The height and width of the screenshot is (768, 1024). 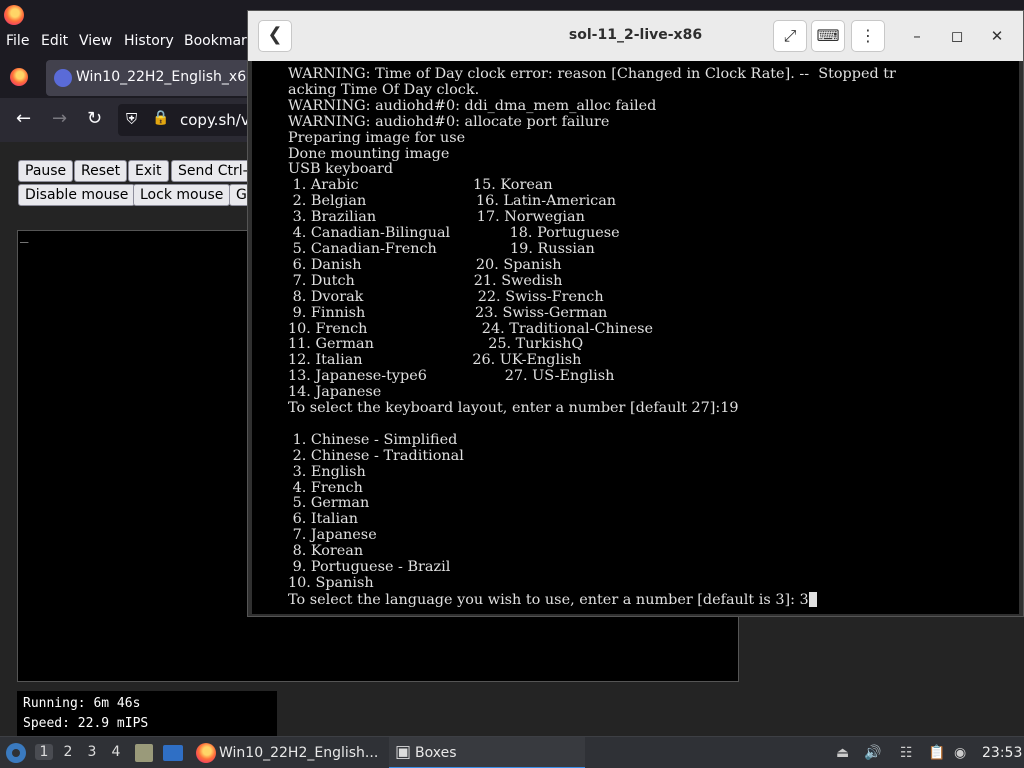 I want to click on fullscreen-icon: ⤢, so click(x=790, y=35).